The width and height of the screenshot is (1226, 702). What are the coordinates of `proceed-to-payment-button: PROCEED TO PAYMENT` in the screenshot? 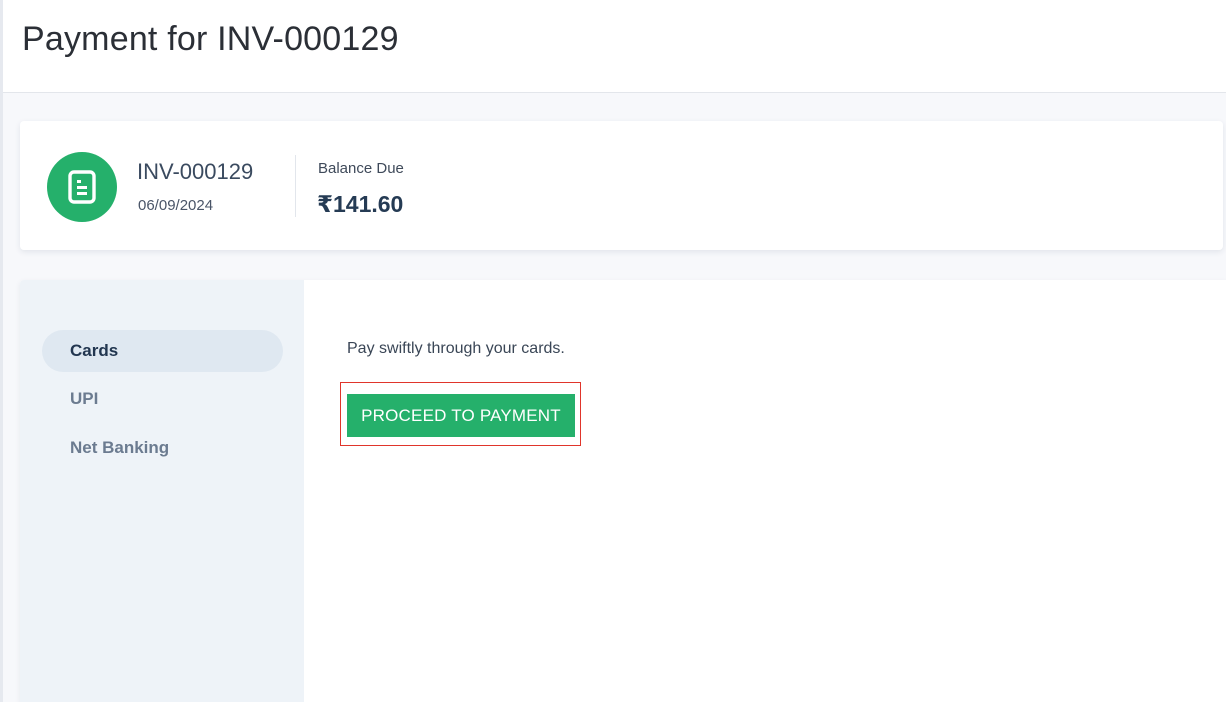 It's located at (461, 415).